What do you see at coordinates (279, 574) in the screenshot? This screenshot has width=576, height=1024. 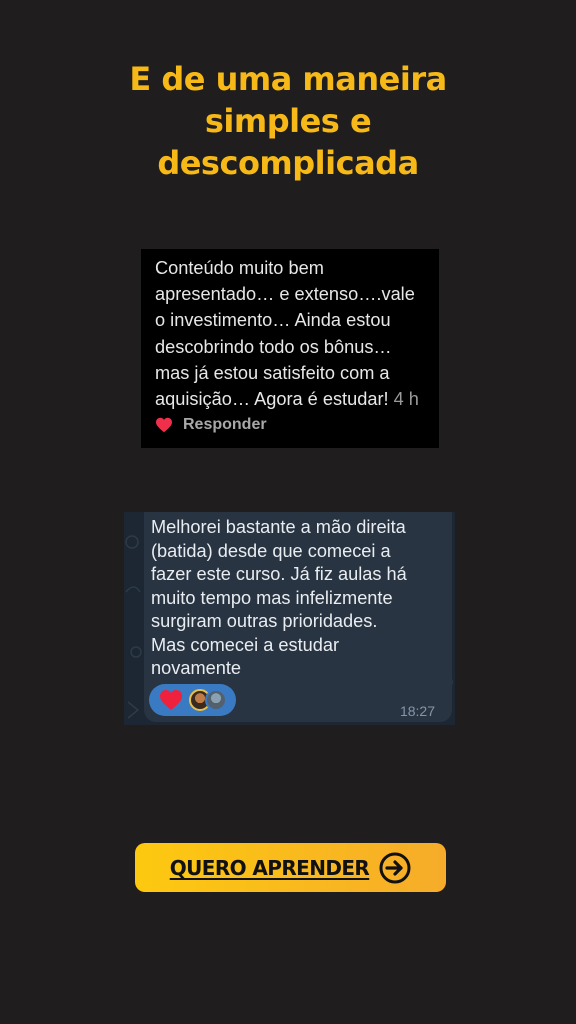 I see `chat-line: fazer este curso. Já fiz aulas há` at bounding box center [279, 574].